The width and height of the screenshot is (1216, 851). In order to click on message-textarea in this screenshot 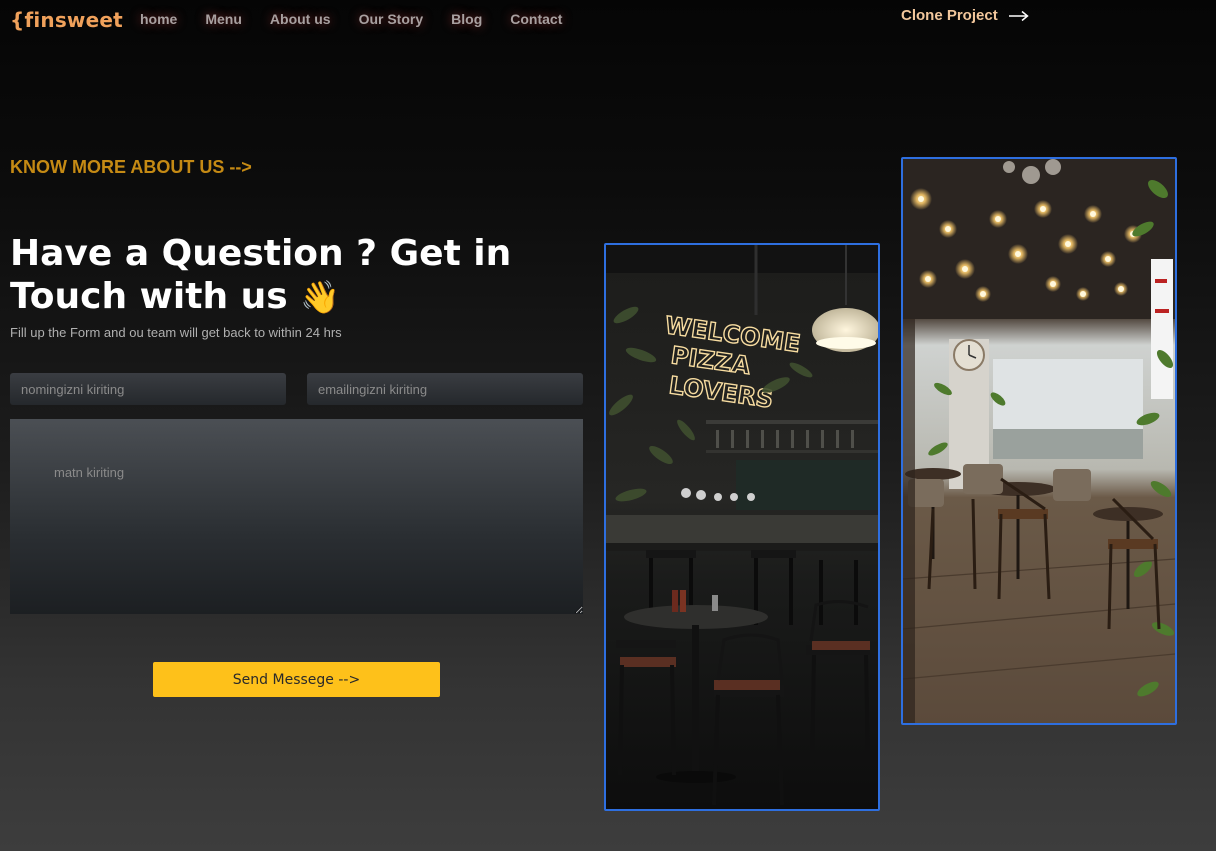, I will do `click(296, 516)`.